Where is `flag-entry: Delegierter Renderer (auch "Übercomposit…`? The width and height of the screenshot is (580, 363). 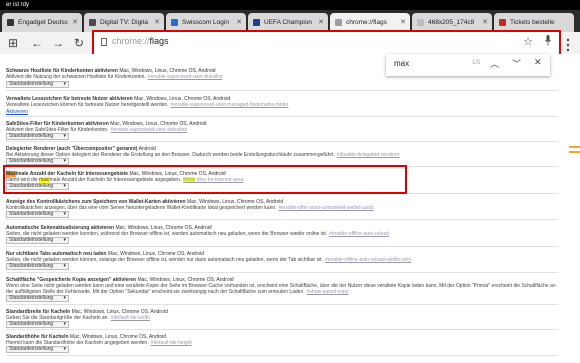 flag-entry: Delegierter Renderer (auch "Übercomposit… is located at coordinates (282, 155).